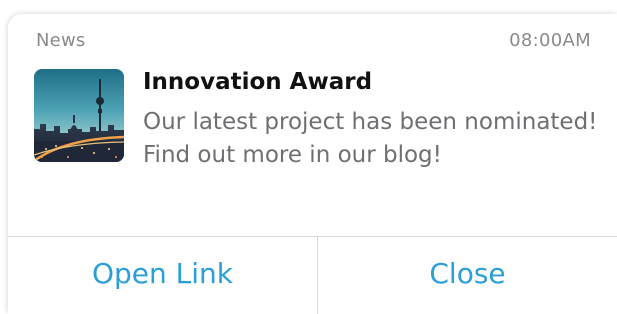 Image resolution: width=617 pixels, height=314 pixels. I want to click on thumbnail-image, so click(79, 115).